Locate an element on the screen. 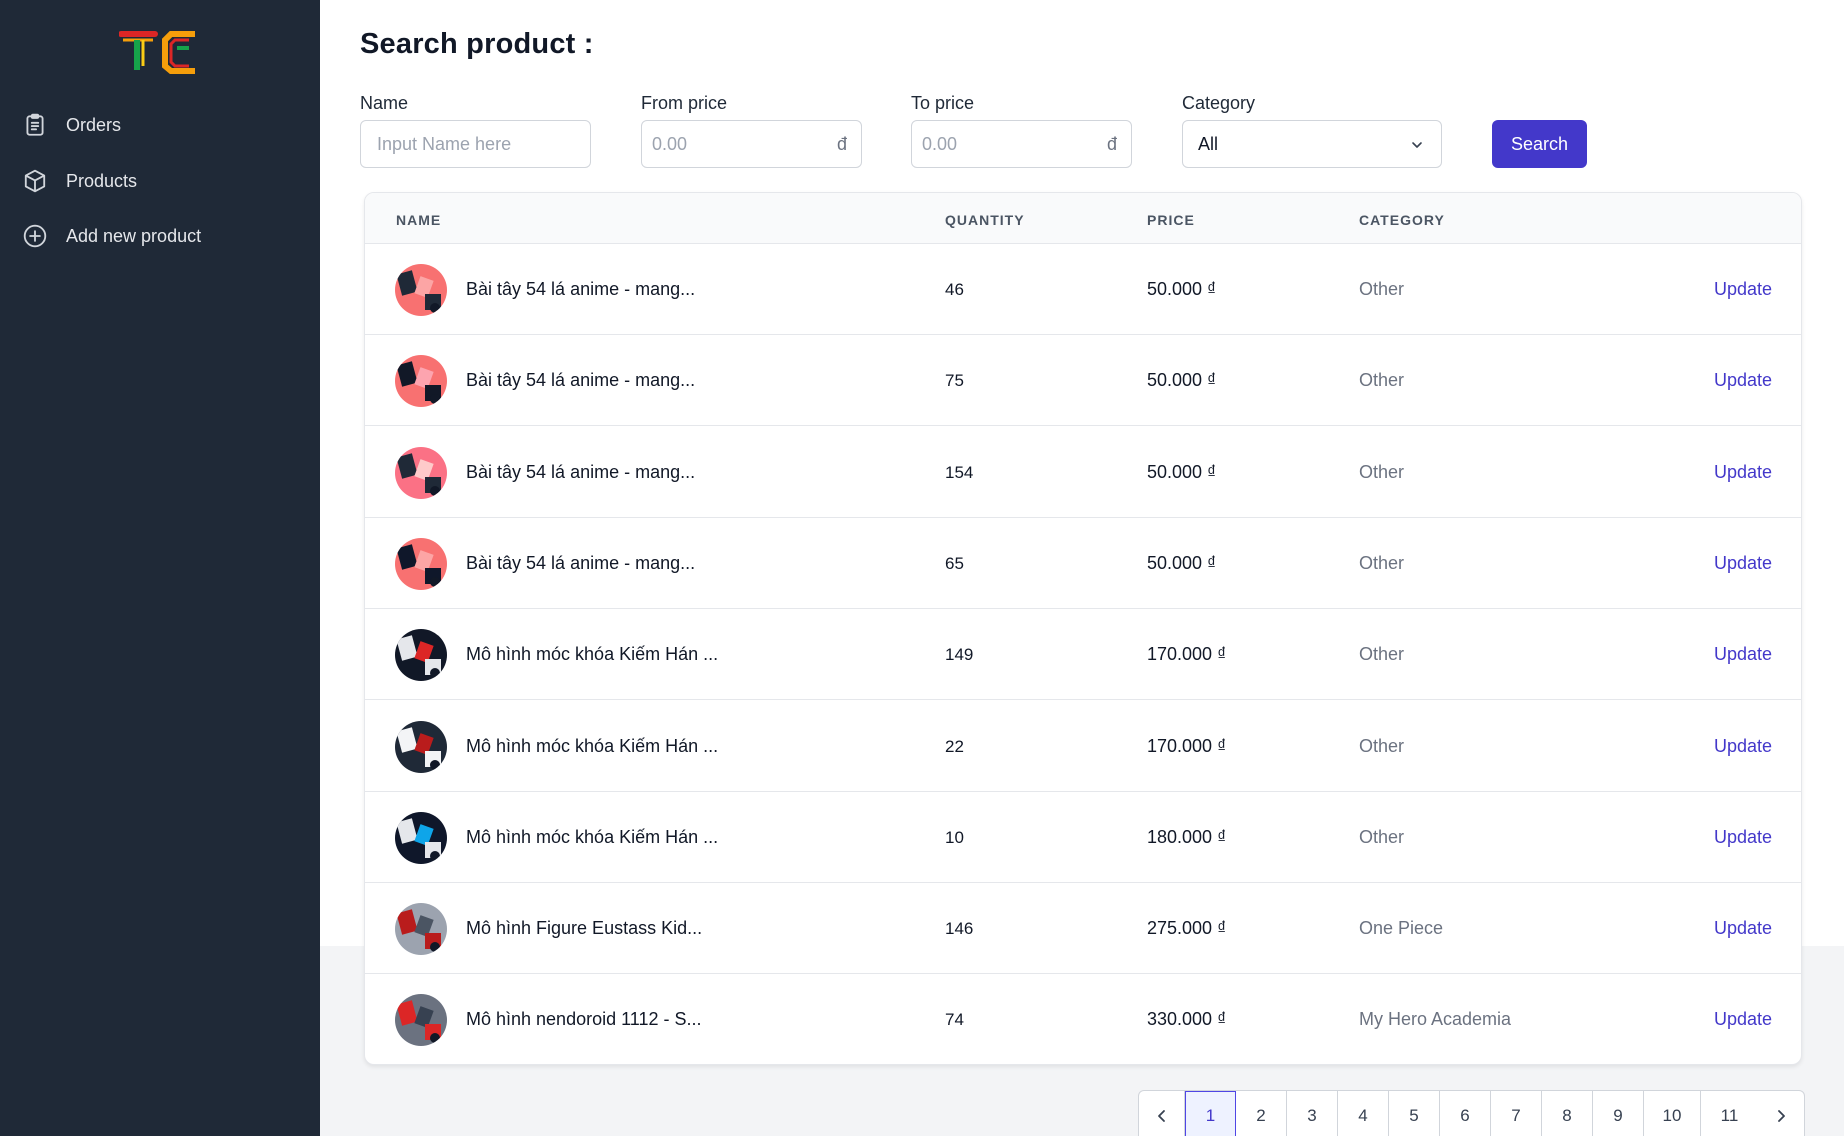  name-placeholder: Input Name here is located at coordinates (444, 143).